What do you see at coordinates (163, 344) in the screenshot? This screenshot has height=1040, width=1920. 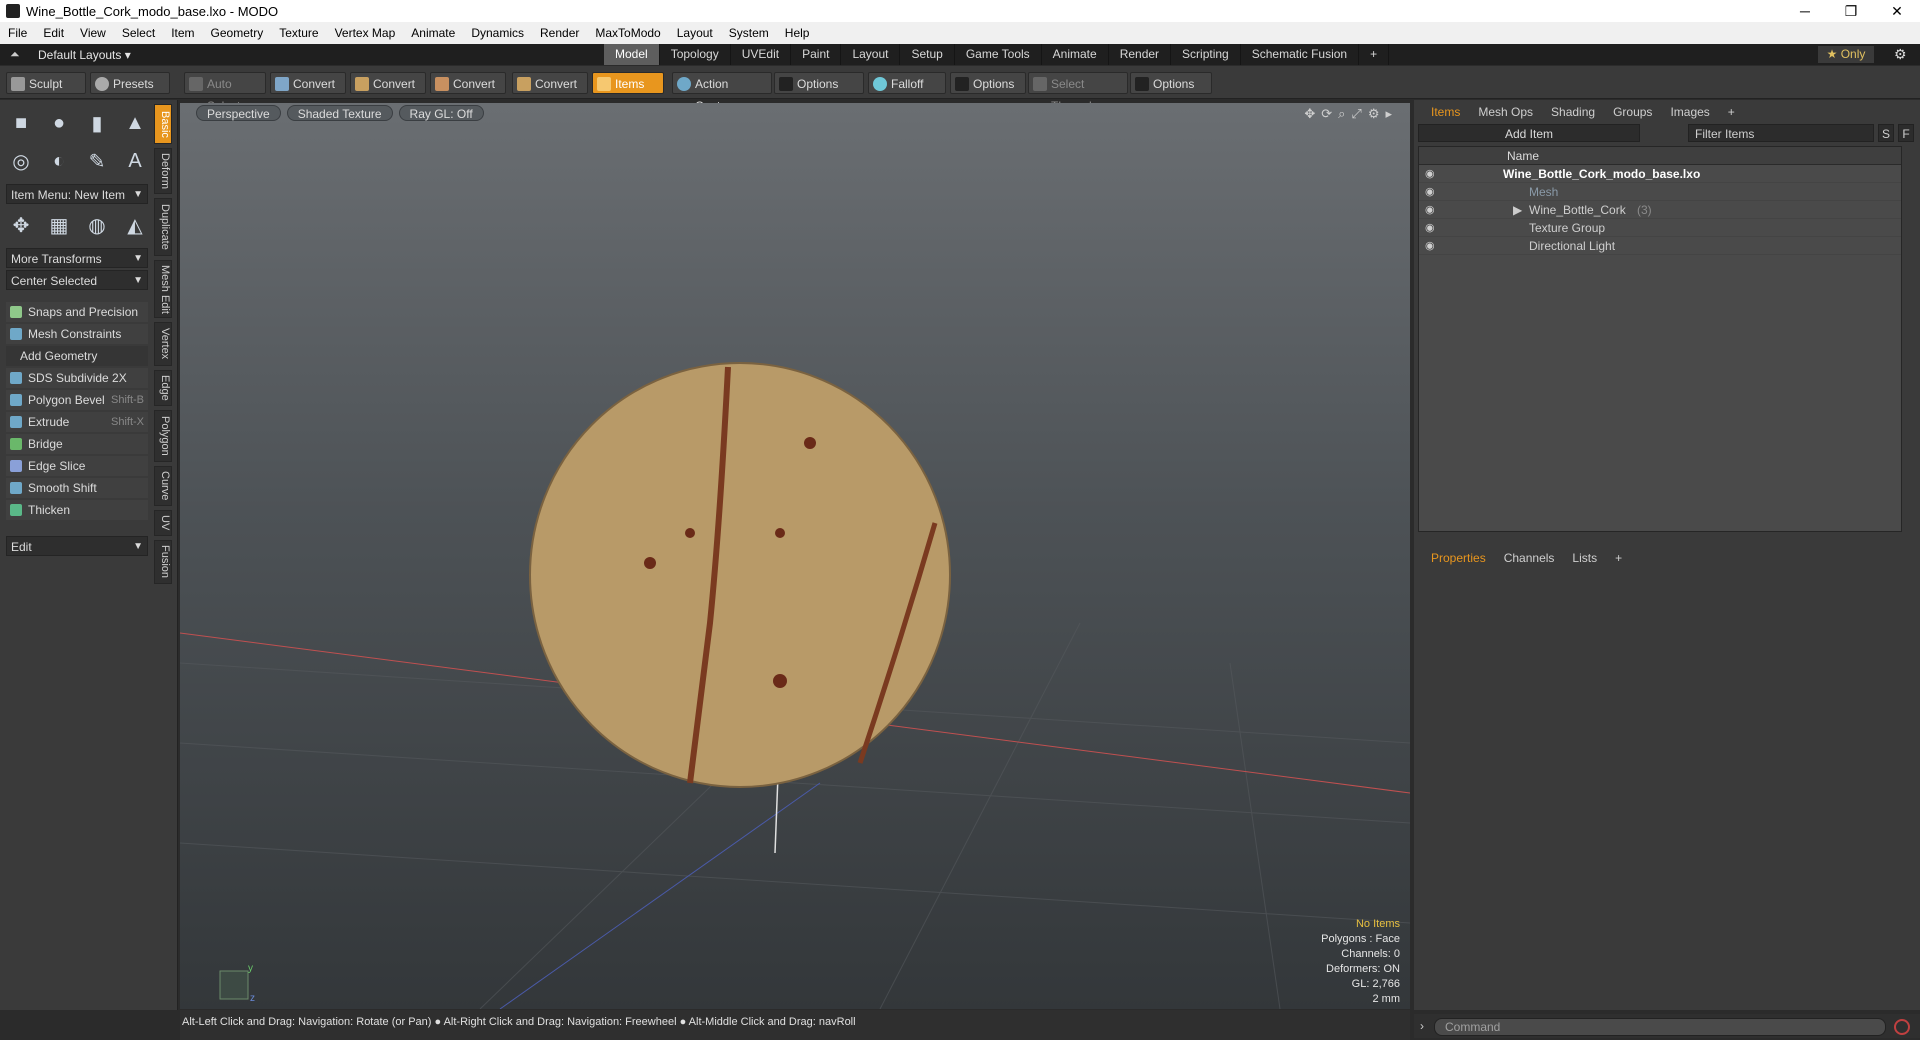 I see `vtab-vertex: Vertex` at bounding box center [163, 344].